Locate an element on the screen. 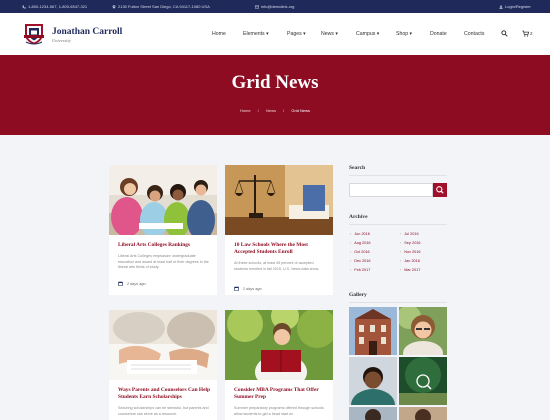 The height and width of the screenshot is (420, 550). phone-info: 1-800-1234-567, 1-800-6547-321 is located at coordinates (54, 6).